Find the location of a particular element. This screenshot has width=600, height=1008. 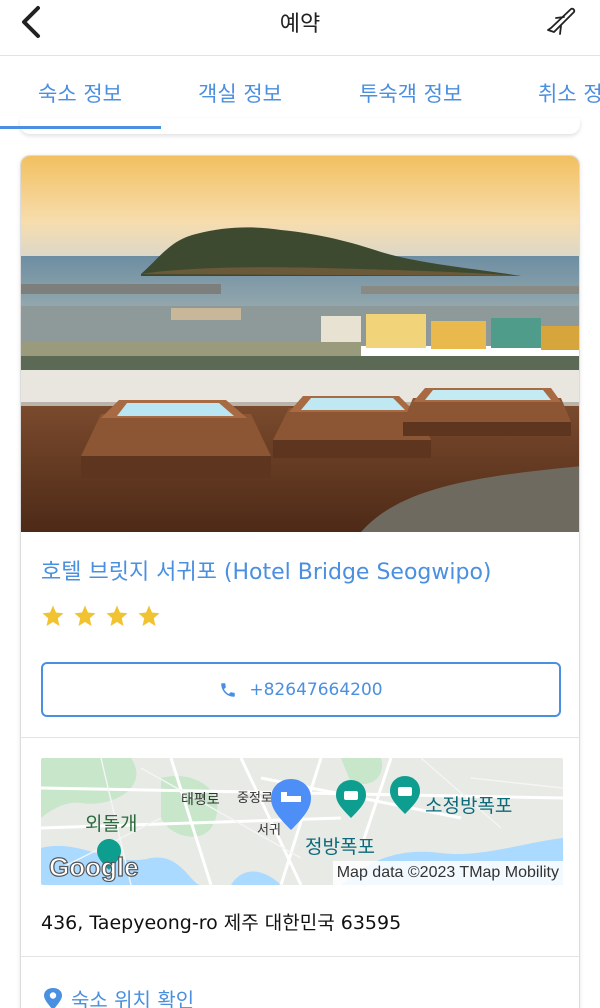

flight-button is located at coordinates (561, 21).